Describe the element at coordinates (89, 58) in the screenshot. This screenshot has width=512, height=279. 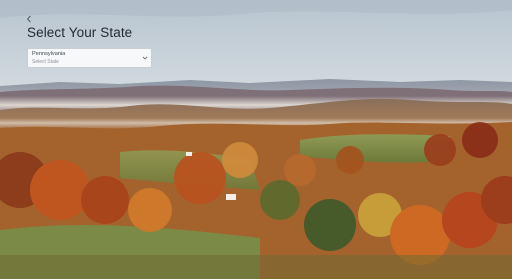
I see `state-select: Pennsylvania Select State` at that location.